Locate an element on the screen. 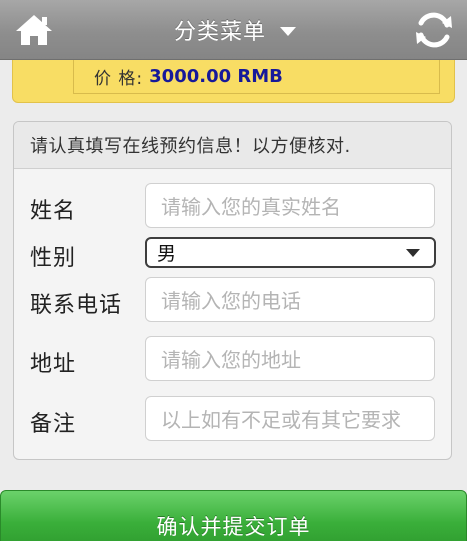 This screenshot has height=541, width=467. refresh-icon is located at coordinates (434, 30).